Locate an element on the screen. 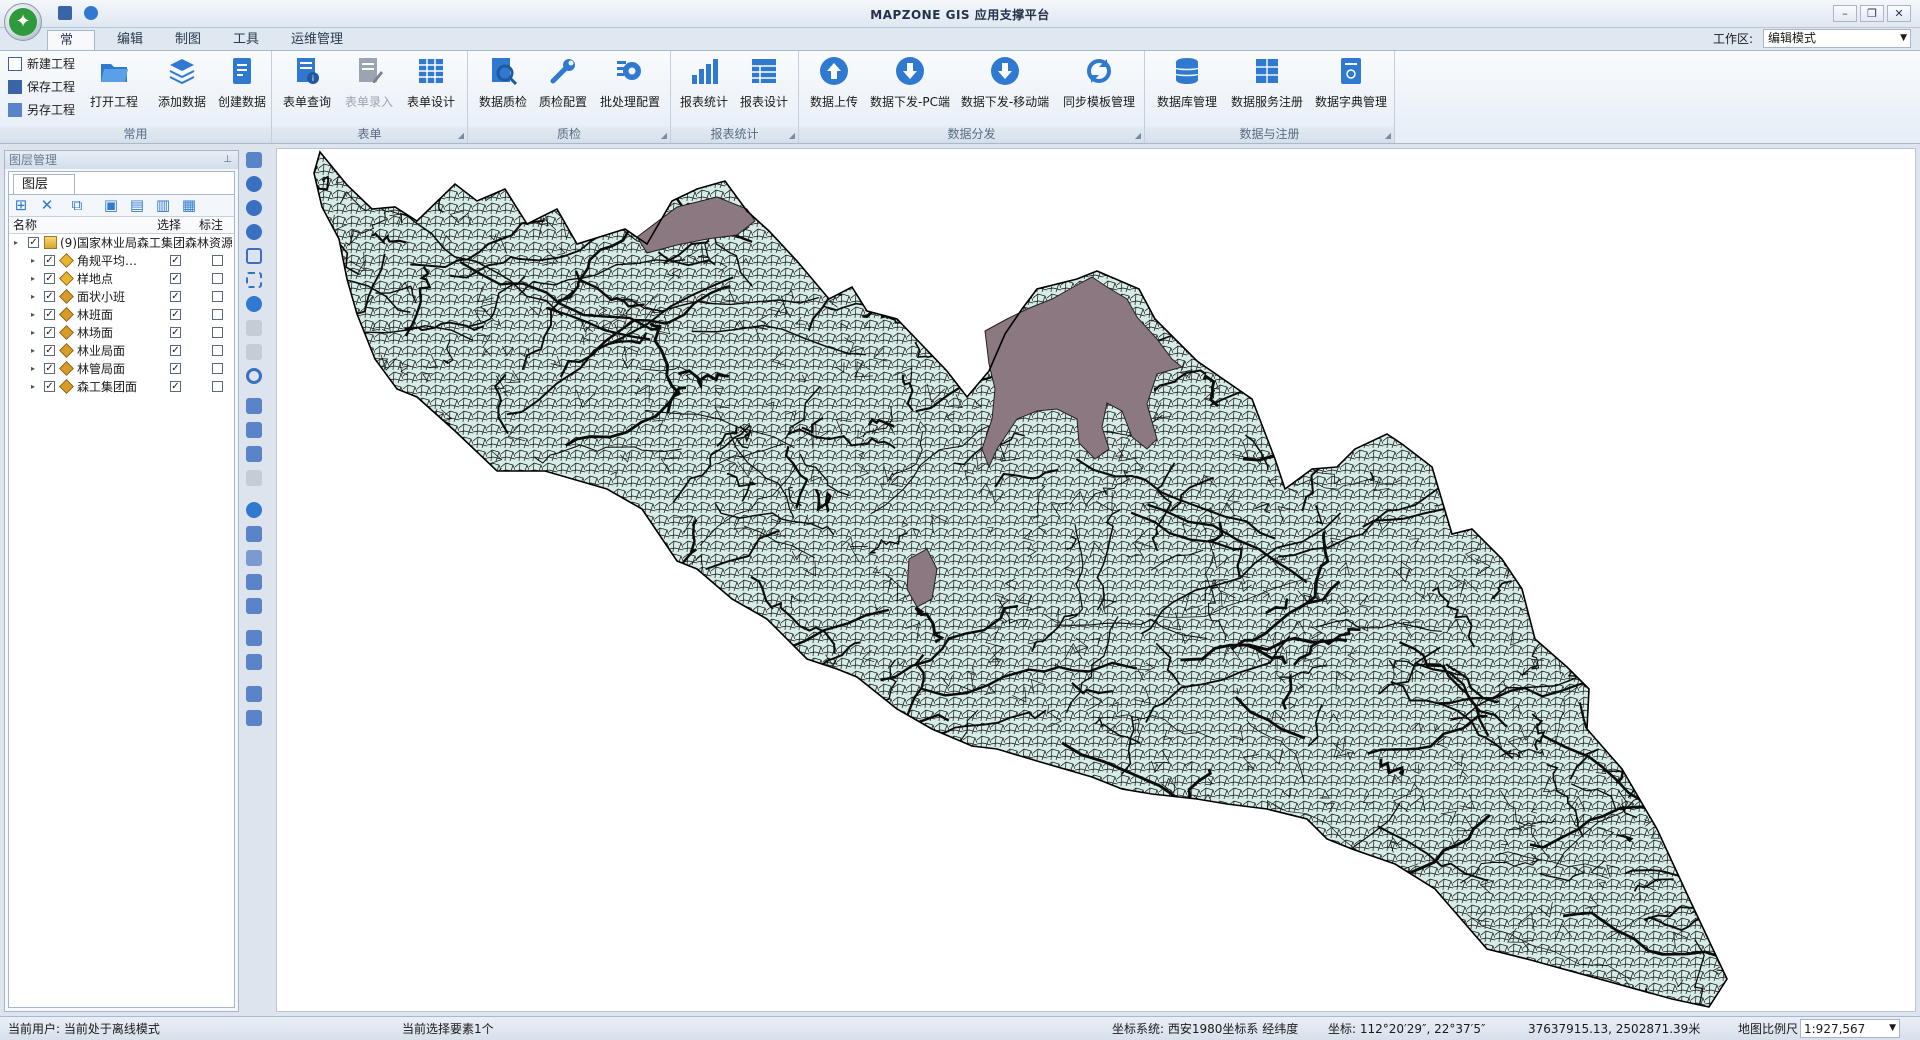 This screenshot has width=1920, height=1040. form-query-button: i 表单查询 is located at coordinates (307, 89).